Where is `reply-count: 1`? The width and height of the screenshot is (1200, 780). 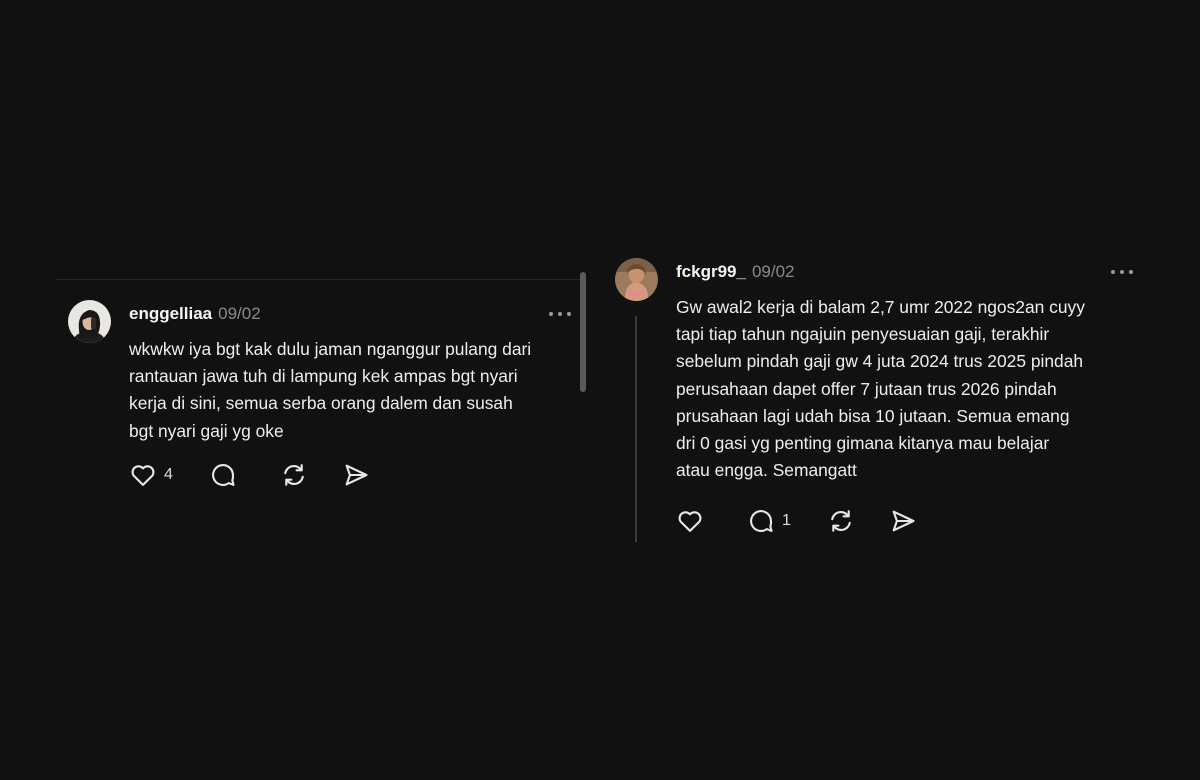 reply-count: 1 is located at coordinates (786, 520).